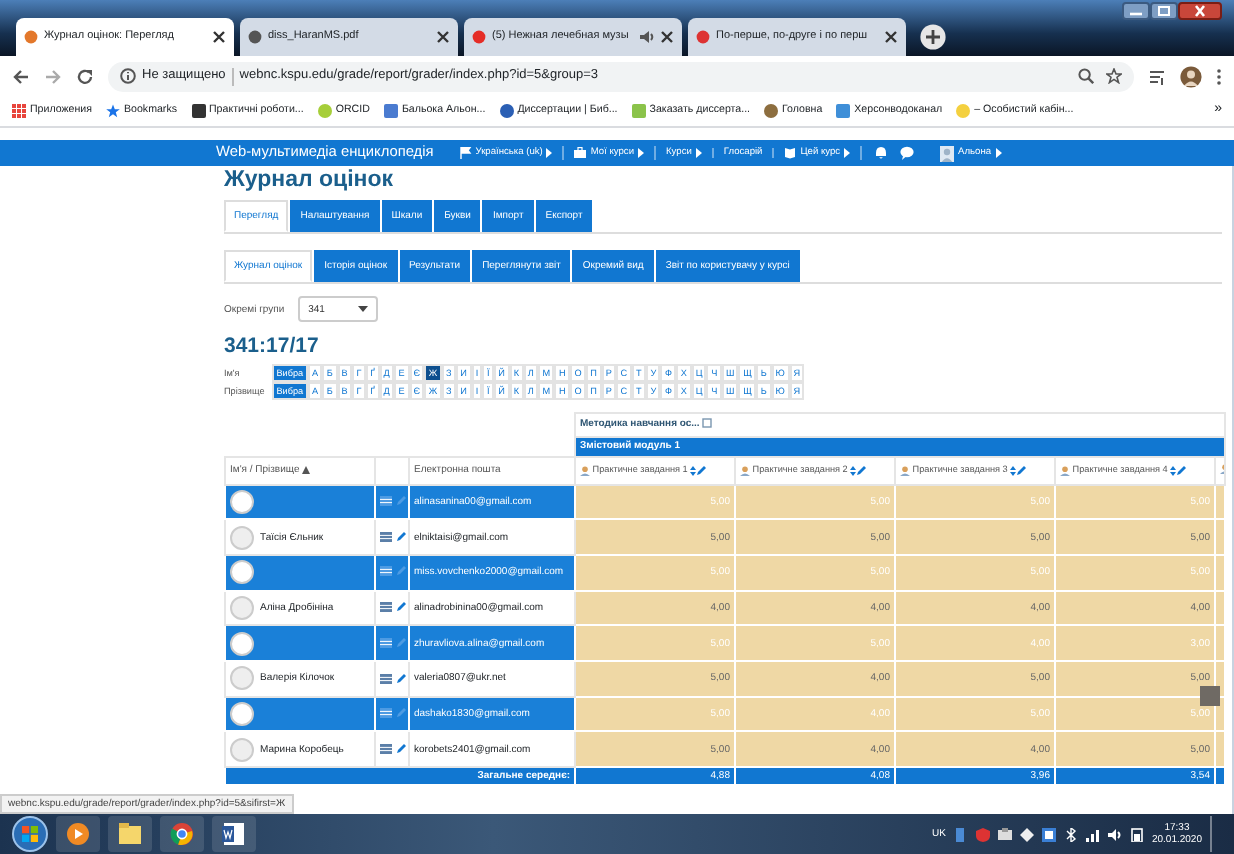 The image size is (1234, 854). Describe the element at coordinates (128, 76) in the screenshot. I see `info-icon` at that location.